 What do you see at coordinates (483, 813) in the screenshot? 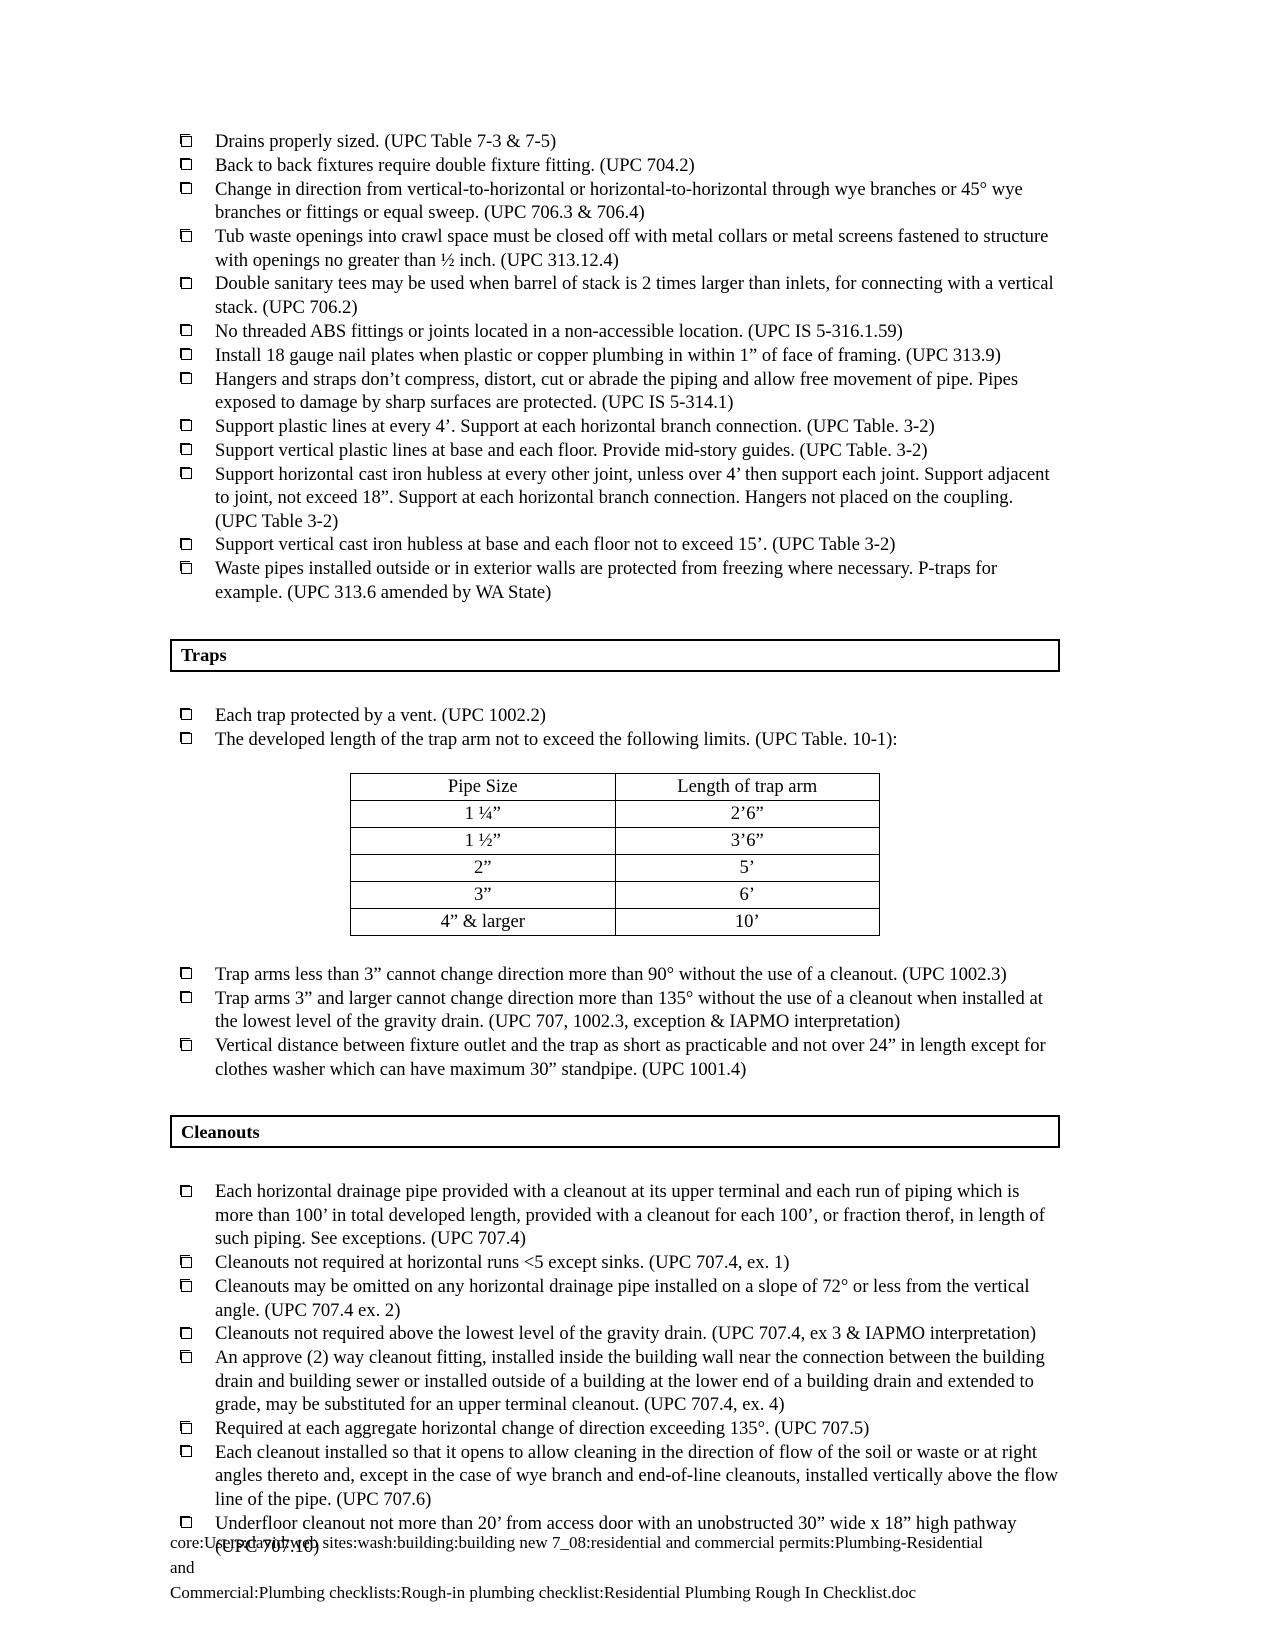
I see `table-cell-pipe-size: 1 ¼”` at bounding box center [483, 813].